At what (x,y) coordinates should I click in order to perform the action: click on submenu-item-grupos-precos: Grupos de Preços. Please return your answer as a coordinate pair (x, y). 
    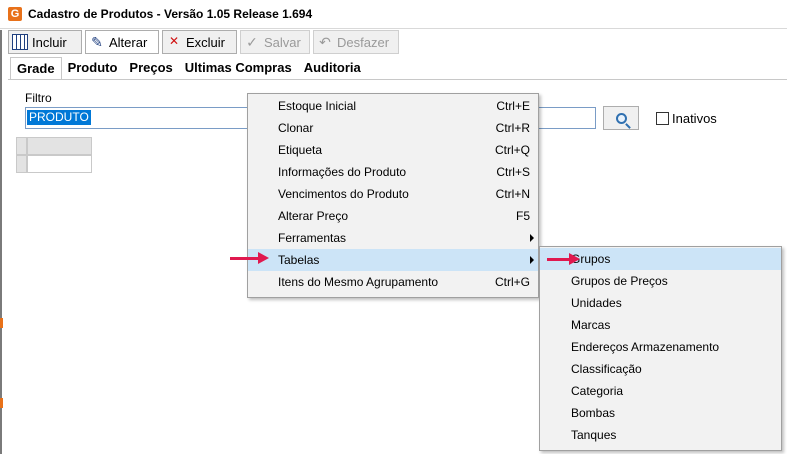
    Looking at the image, I should click on (660, 281).